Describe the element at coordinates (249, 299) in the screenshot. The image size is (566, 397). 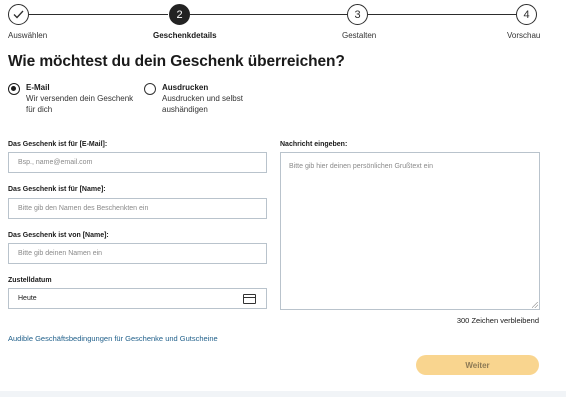
I see `calendar-icon` at that location.